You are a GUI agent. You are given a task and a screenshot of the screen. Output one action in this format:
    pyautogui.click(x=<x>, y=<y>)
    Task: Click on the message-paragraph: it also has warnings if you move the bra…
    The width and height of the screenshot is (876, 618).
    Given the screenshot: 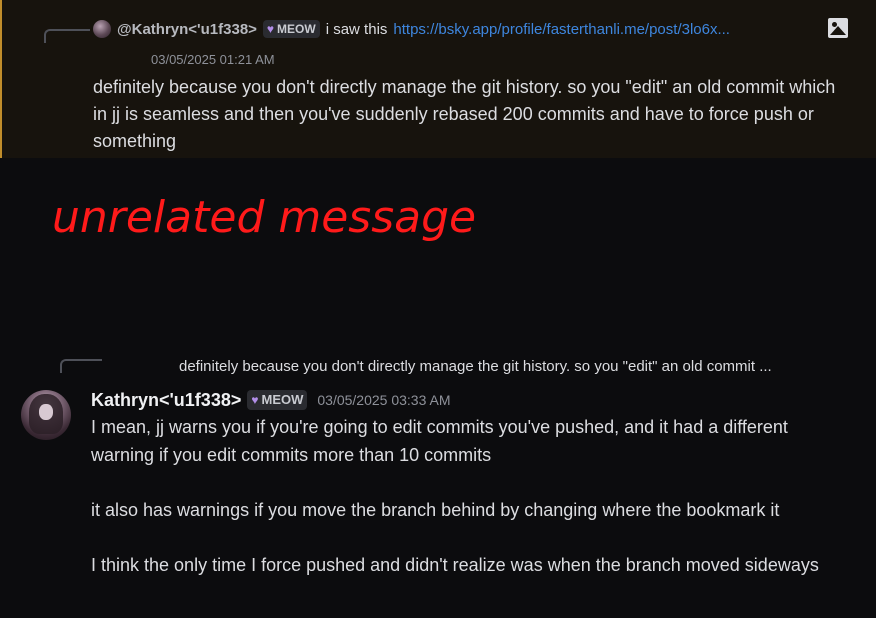 What is the action you would take?
    pyautogui.click(x=435, y=509)
    